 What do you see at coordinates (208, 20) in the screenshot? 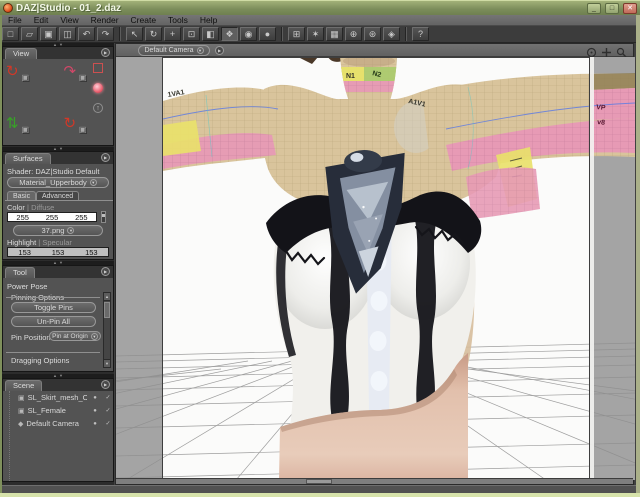
I see `menu-help: Help` at bounding box center [208, 20].